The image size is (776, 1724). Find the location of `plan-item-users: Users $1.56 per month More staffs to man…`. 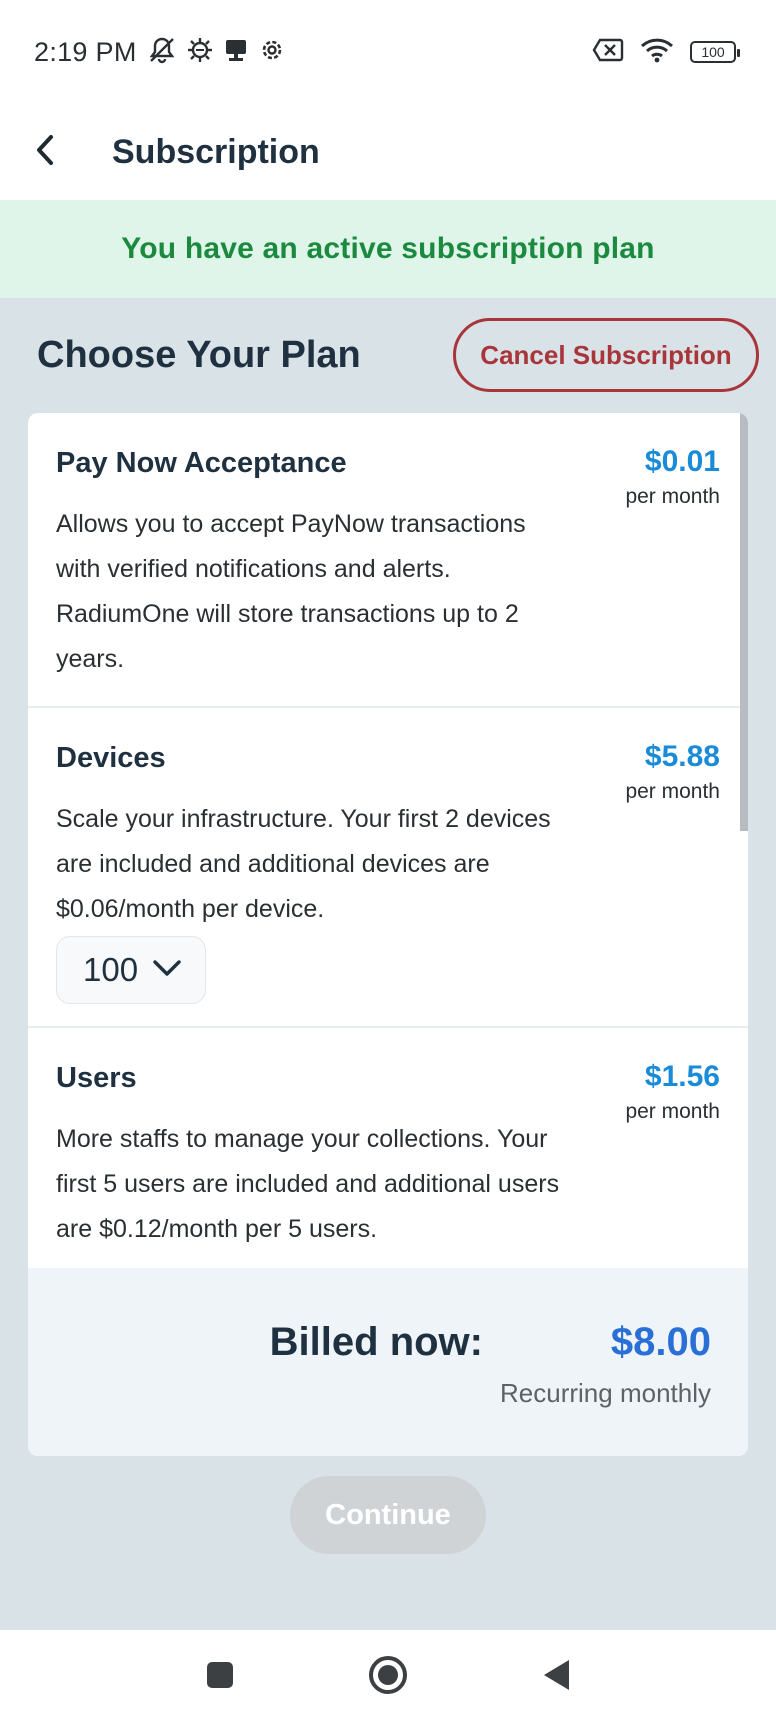

plan-item-users: Users $1.56 per month More staffs to man… is located at coordinates (388, 1148).